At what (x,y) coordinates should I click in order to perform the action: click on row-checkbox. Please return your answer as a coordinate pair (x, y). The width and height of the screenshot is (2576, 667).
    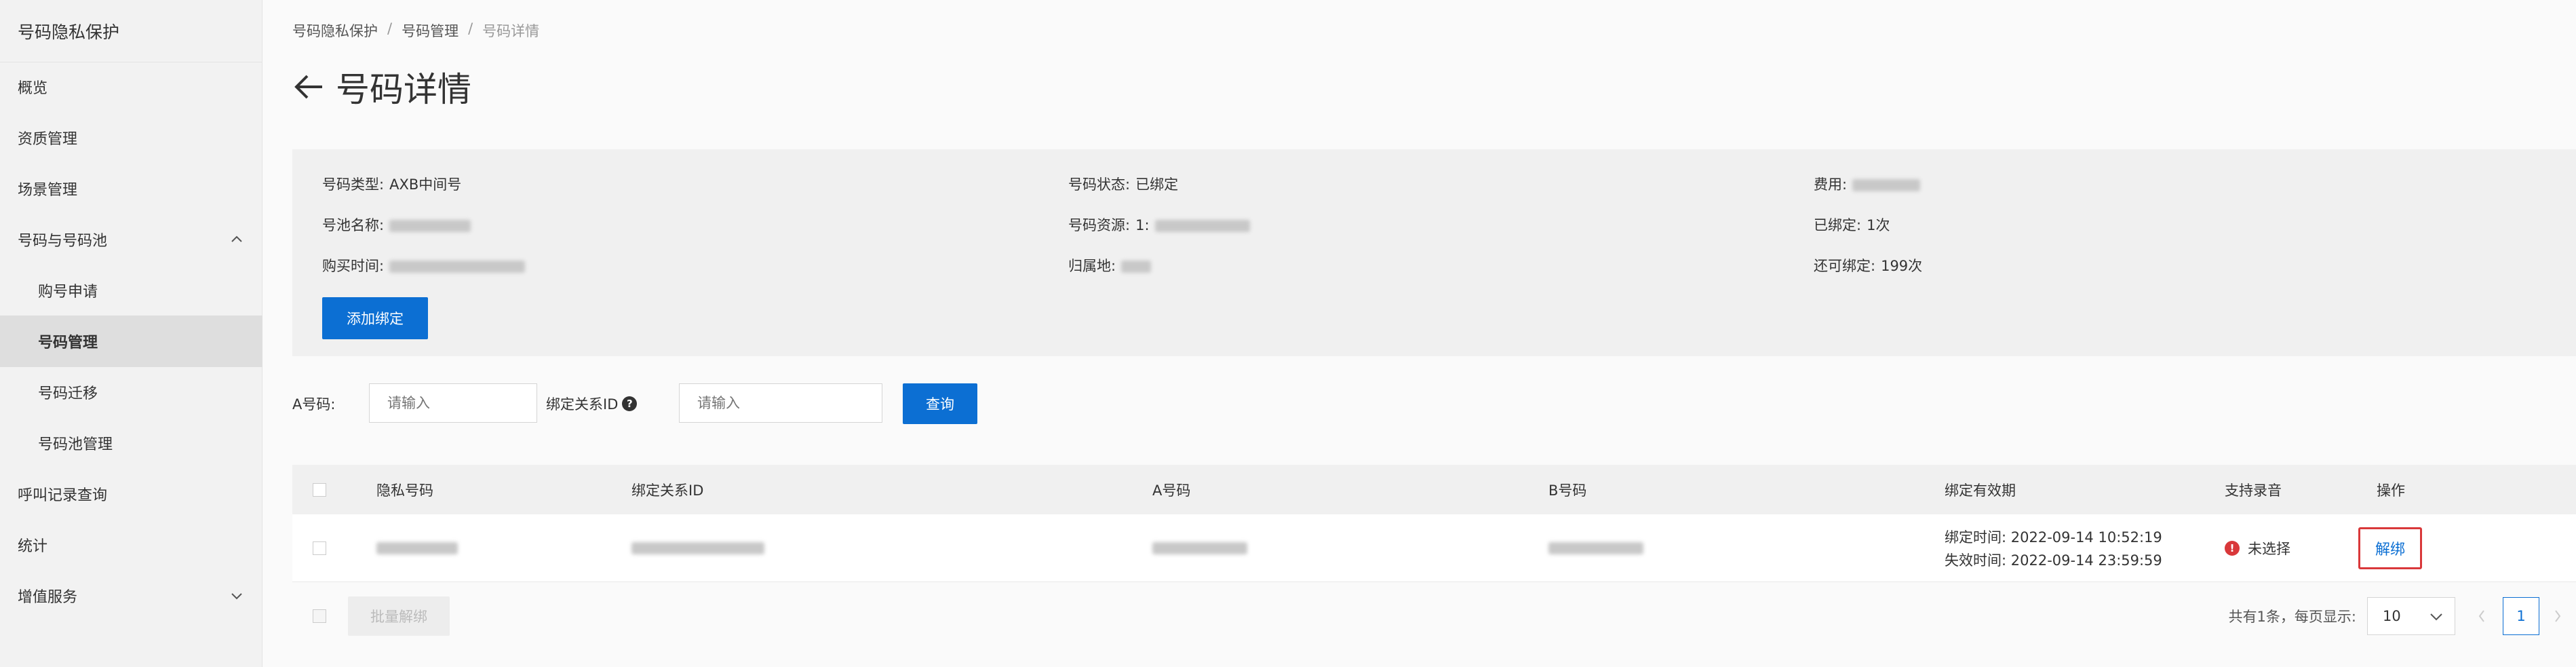
    Looking at the image, I should click on (319, 548).